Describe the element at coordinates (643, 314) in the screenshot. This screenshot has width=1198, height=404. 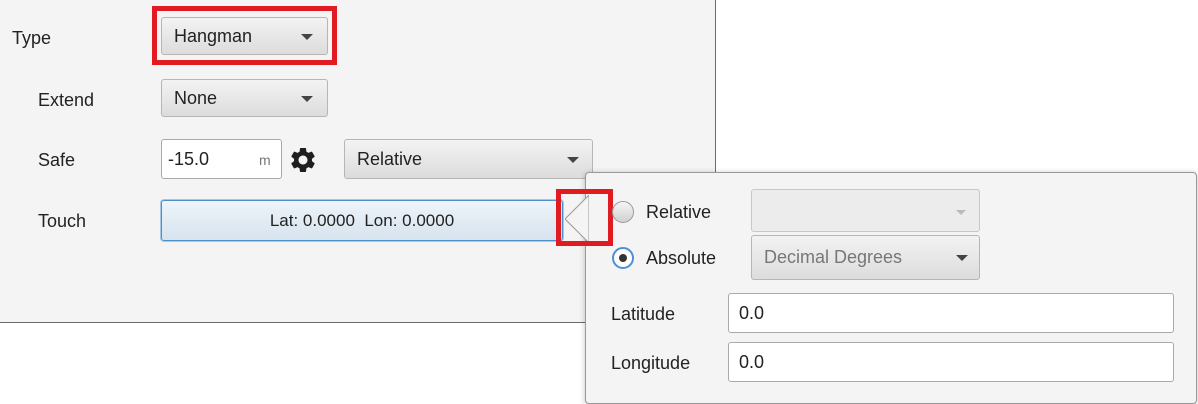
I see `latitude-label: Latitude` at that location.